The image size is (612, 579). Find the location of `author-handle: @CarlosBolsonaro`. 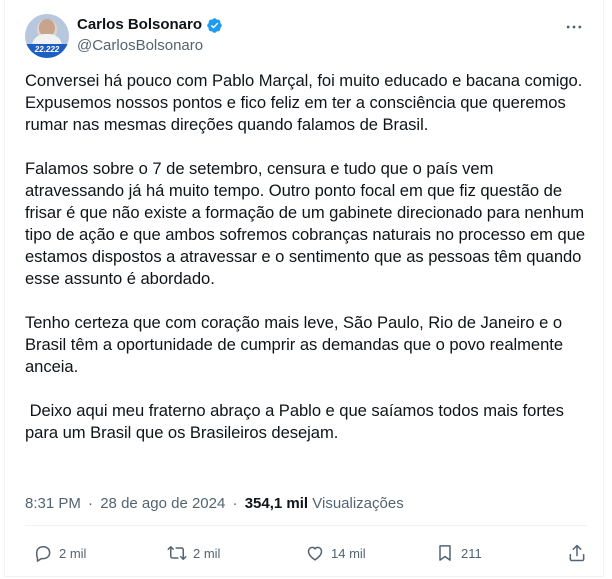

author-handle: @CarlosBolsonaro is located at coordinates (150, 46).